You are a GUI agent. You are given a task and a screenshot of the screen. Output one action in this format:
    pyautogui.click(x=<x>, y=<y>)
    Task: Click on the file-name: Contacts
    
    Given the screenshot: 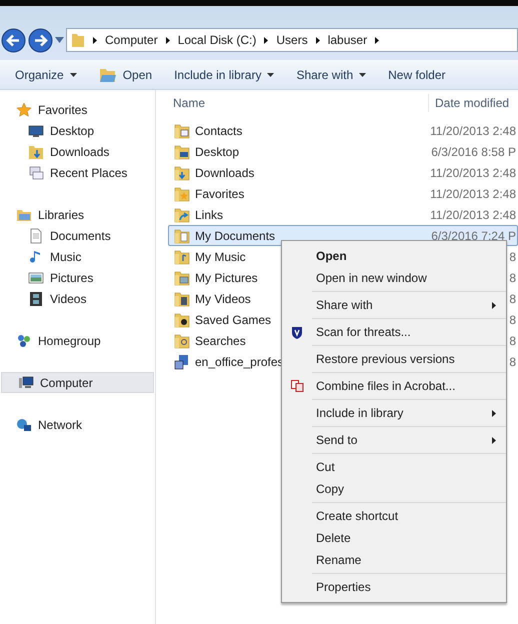 What is the action you would take?
    pyautogui.click(x=218, y=131)
    